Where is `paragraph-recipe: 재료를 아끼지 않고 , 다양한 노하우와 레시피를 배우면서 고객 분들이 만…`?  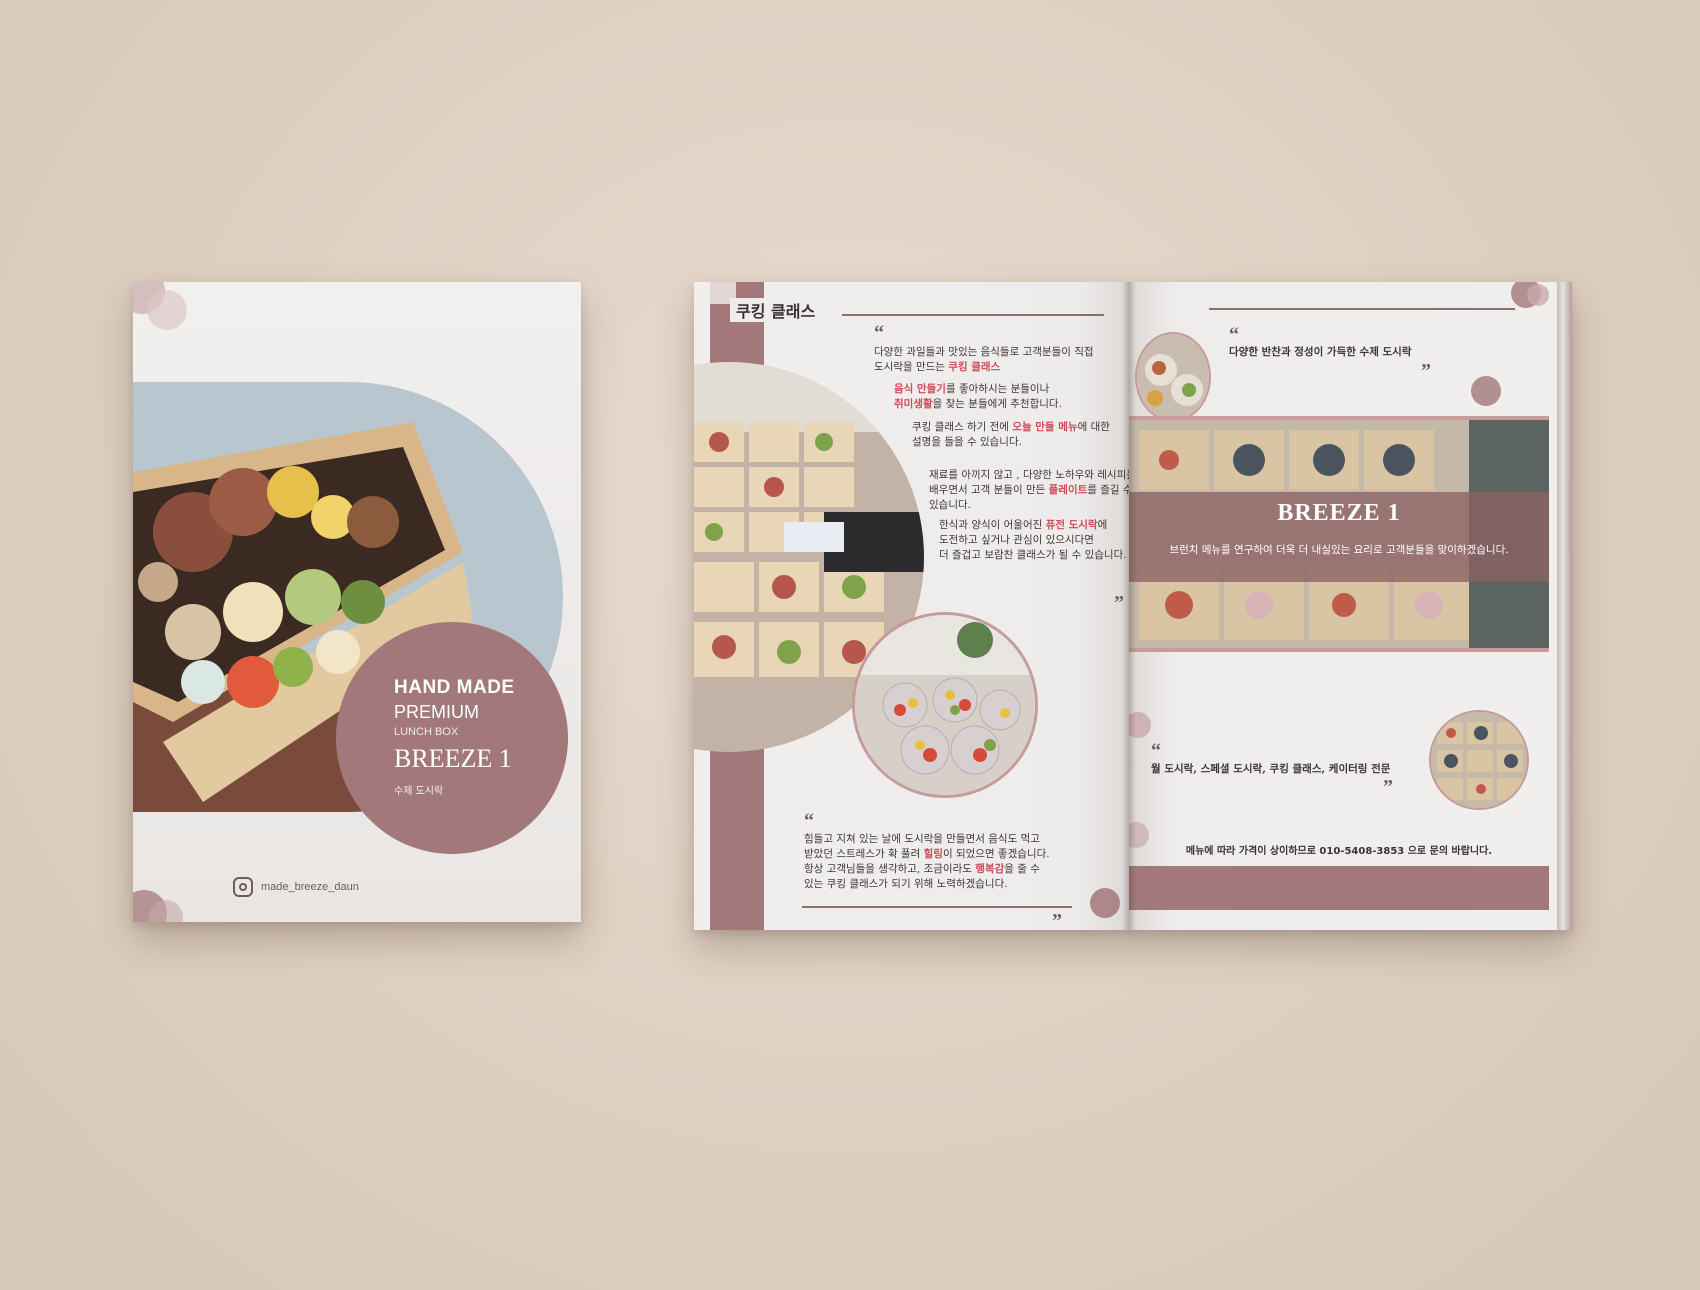
paragraph-recipe: 재료를 아끼지 않고 , 다양한 노하우와 레시피를 배우면서 고객 분들이 만… is located at coordinates (1029, 490).